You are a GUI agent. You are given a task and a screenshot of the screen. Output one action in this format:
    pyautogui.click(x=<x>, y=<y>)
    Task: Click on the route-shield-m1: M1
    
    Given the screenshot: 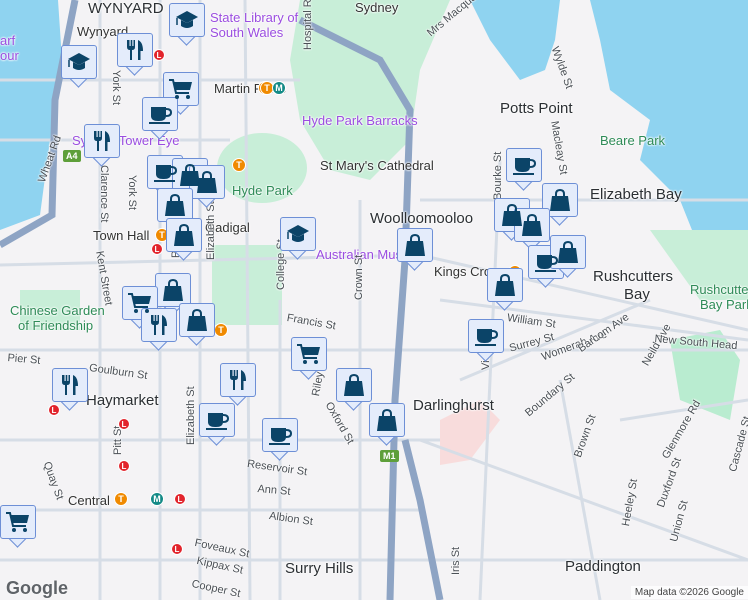 What is the action you would take?
    pyautogui.click(x=389, y=456)
    